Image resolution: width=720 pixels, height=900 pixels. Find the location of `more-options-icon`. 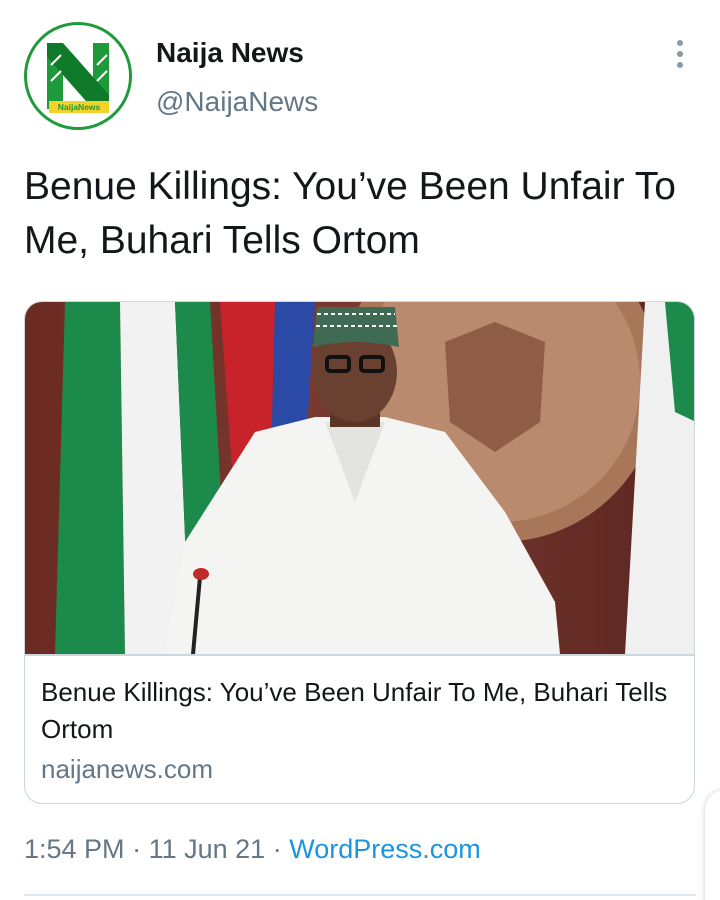

more-options-icon is located at coordinates (680, 54).